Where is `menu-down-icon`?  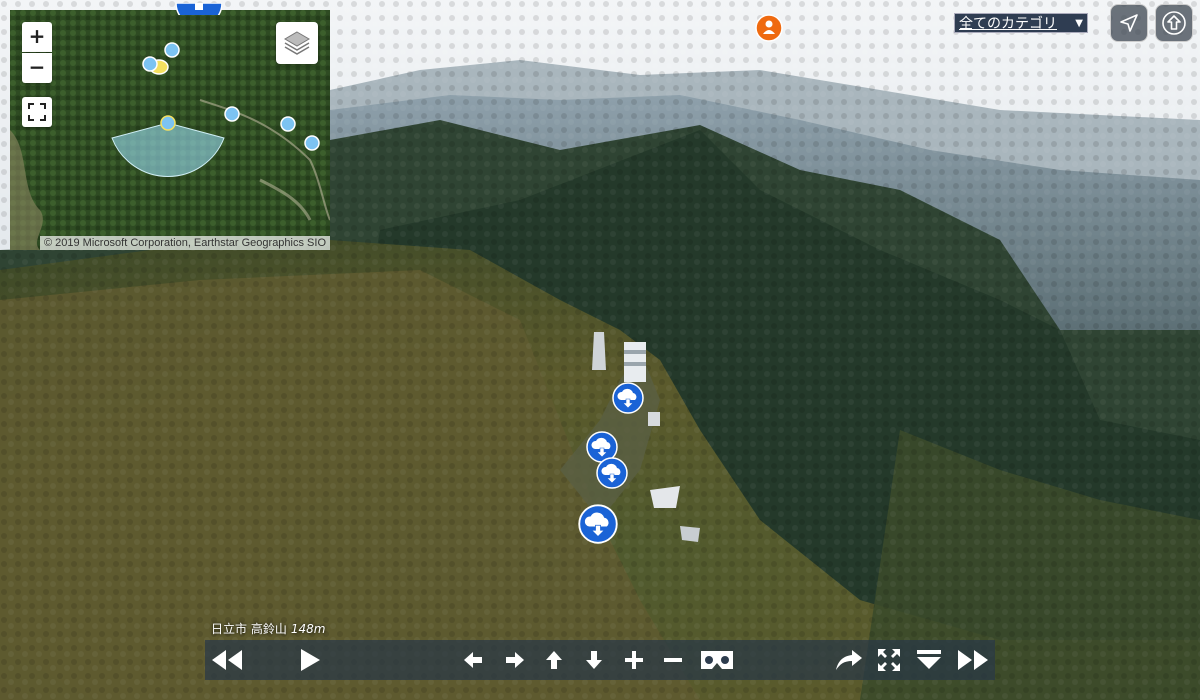
menu-down-icon is located at coordinates (929, 659).